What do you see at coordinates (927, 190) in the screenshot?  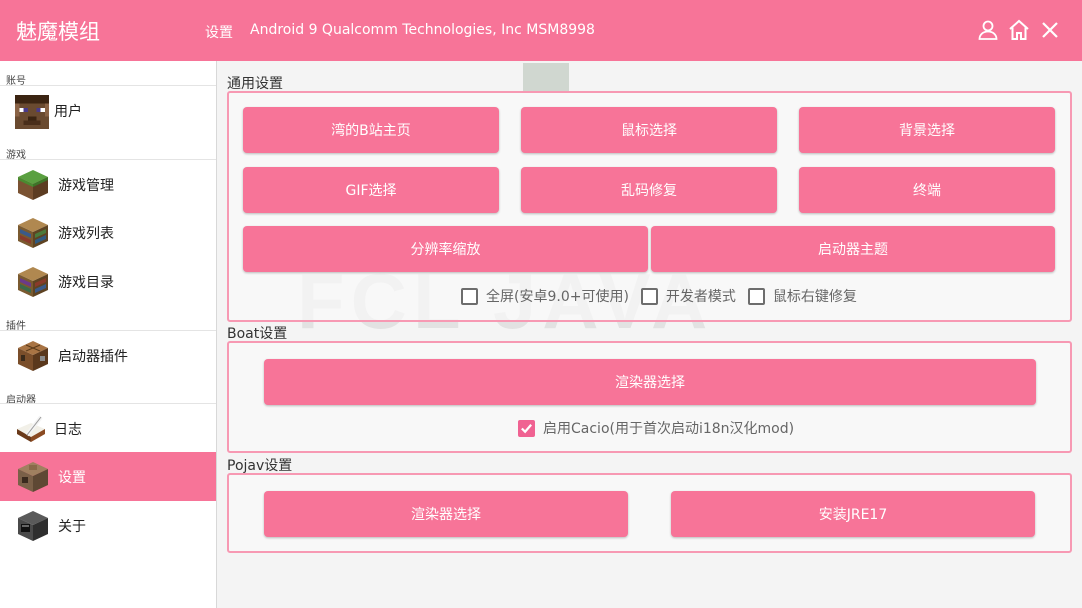 I see `terminal-button: 终端` at bounding box center [927, 190].